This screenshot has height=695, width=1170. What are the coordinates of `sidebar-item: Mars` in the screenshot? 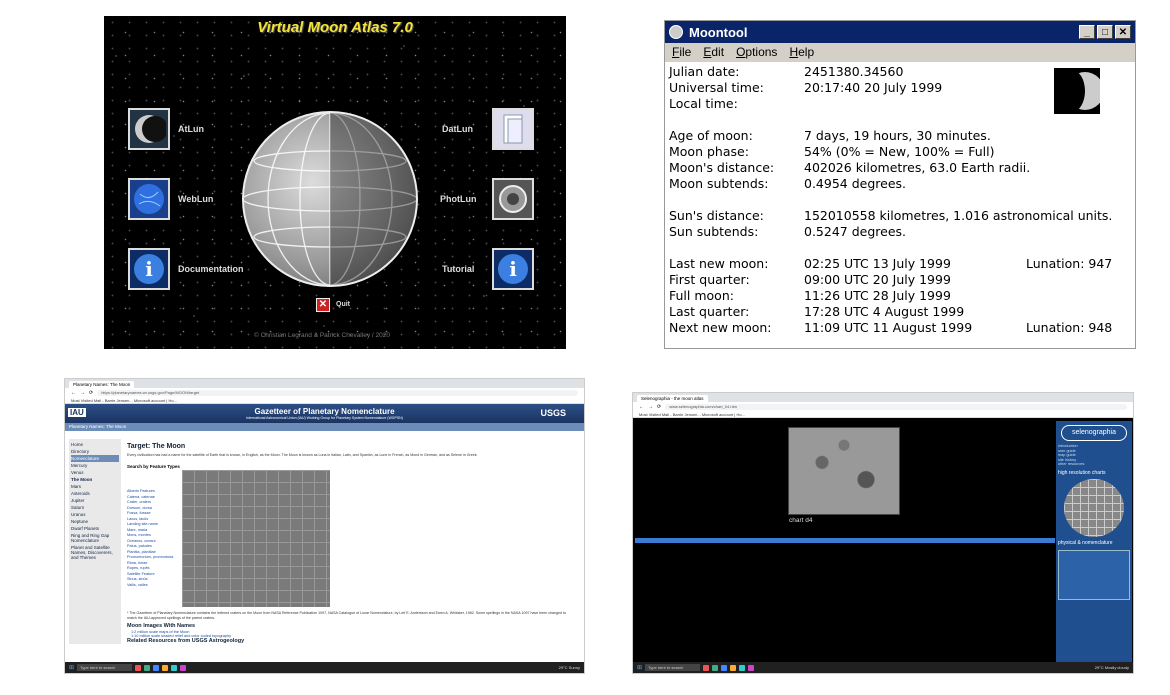 It's located at (95, 486).